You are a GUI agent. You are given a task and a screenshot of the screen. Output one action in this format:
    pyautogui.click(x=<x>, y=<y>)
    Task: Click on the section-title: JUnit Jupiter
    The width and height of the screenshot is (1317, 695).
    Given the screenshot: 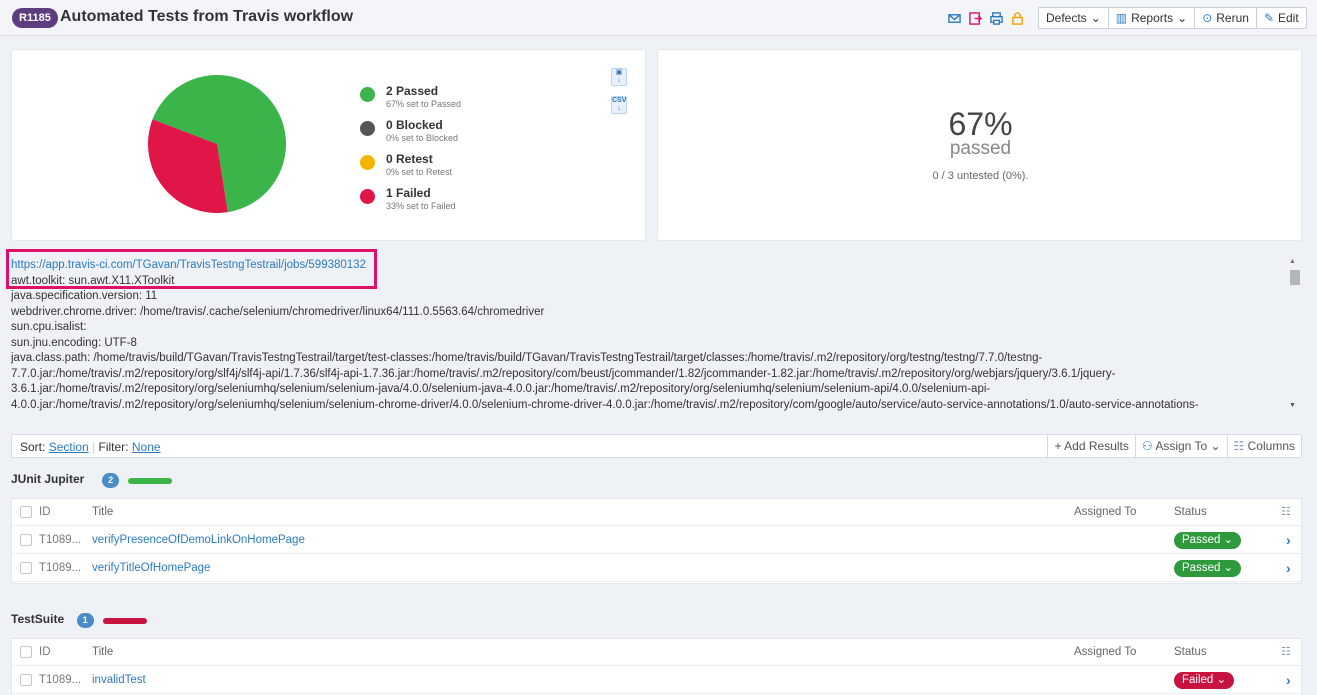 What is the action you would take?
    pyautogui.click(x=48, y=479)
    